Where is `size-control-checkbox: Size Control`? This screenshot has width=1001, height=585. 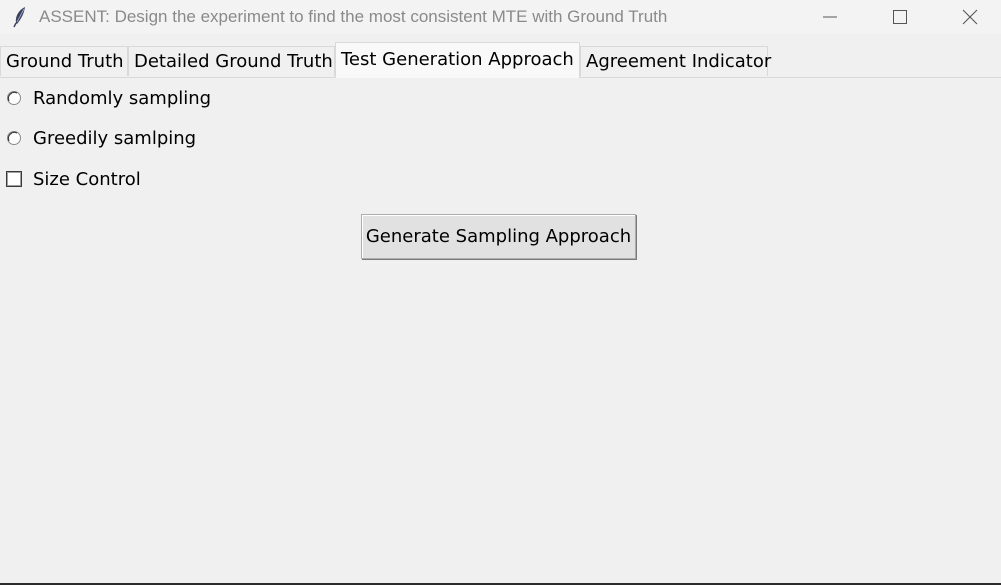 size-control-checkbox: Size Control is located at coordinates (73, 179).